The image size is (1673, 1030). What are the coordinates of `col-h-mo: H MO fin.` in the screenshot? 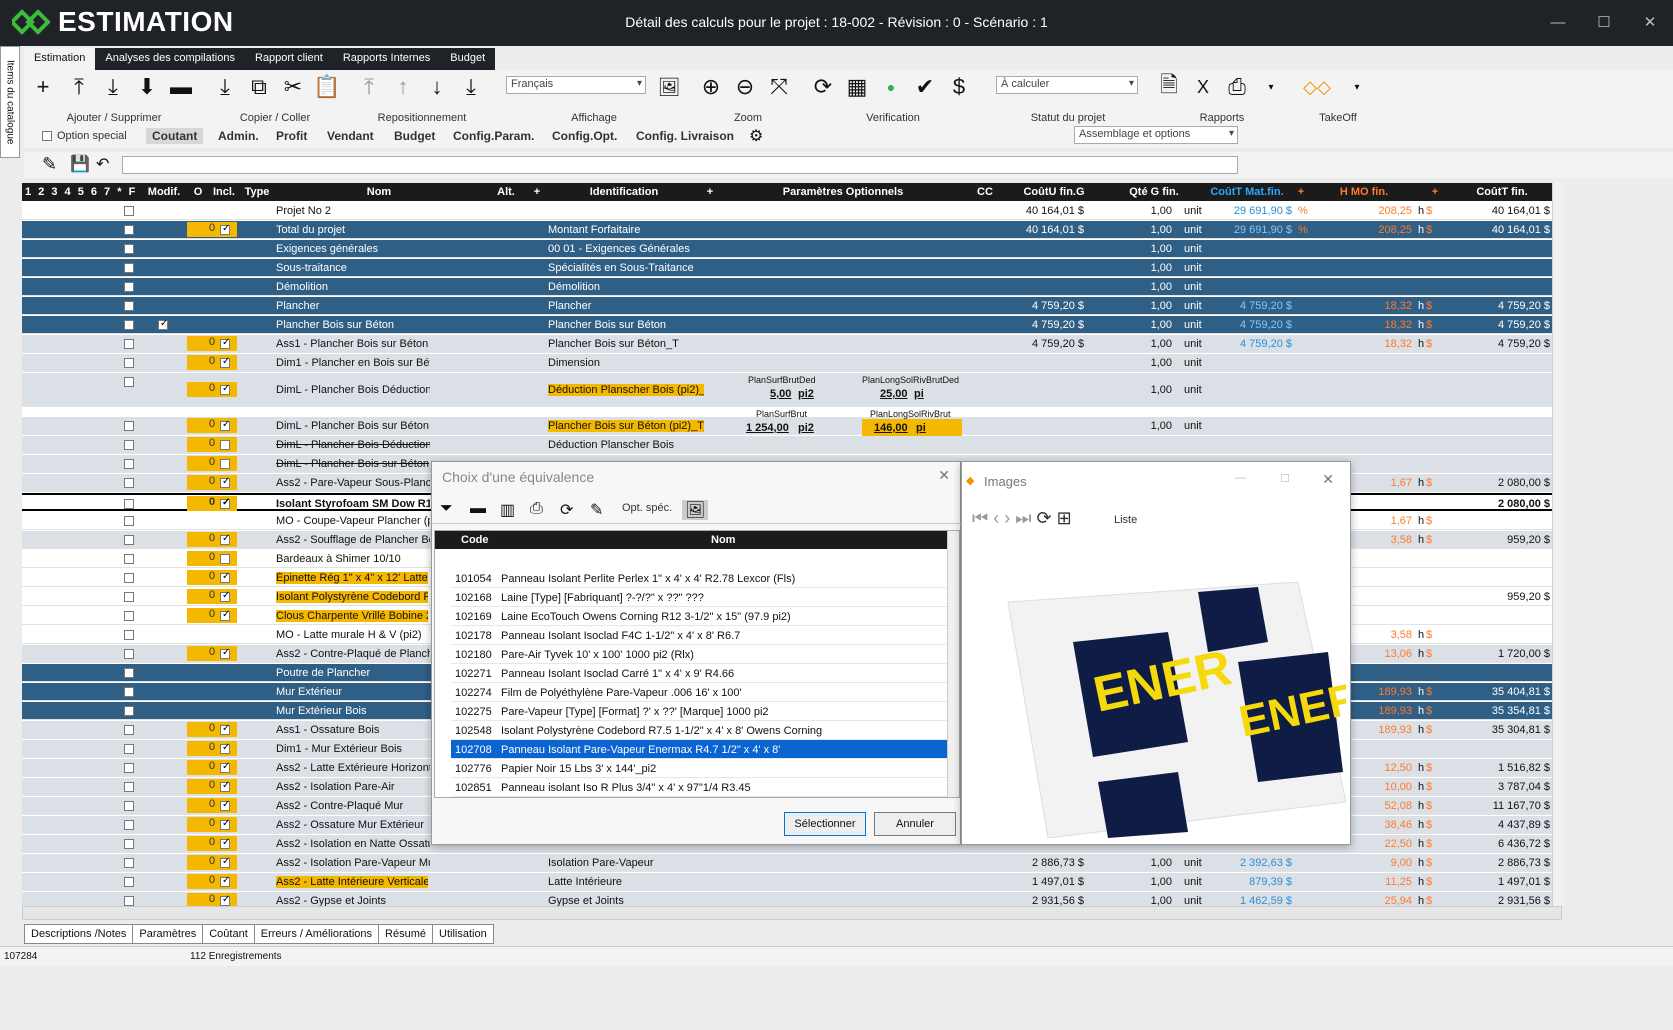 It's located at (1364, 192).